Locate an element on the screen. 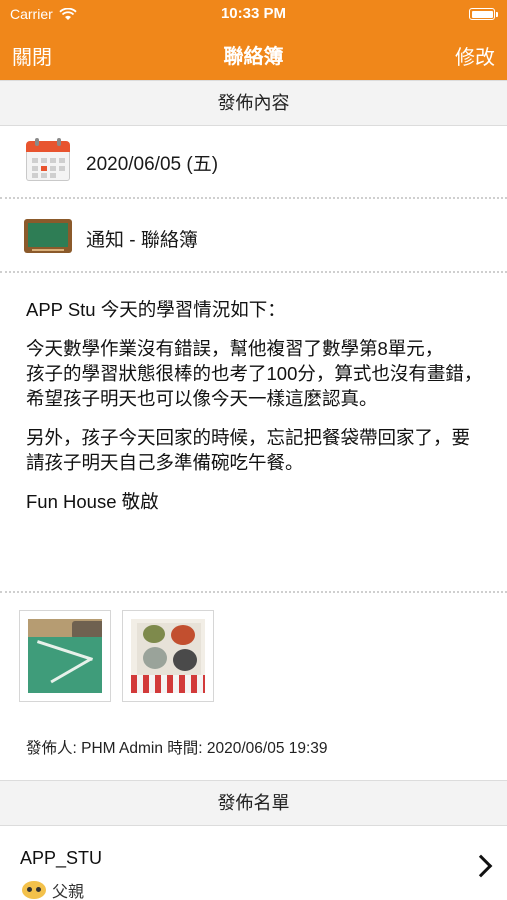 This screenshot has width=507, height=900. recipient-name: APP_STU is located at coordinates (61, 858).